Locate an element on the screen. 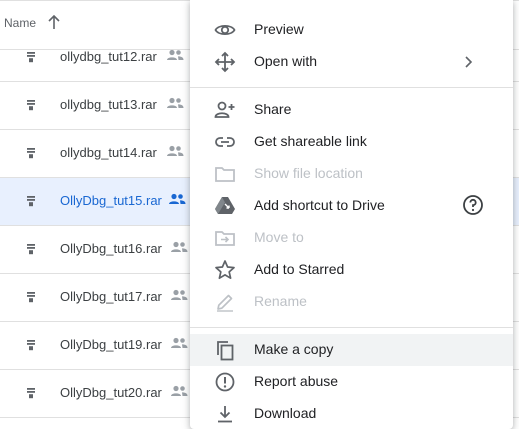 The height and width of the screenshot is (429, 519). file-name: ollydbg_tut13.rar is located at coordinates (108, 104).